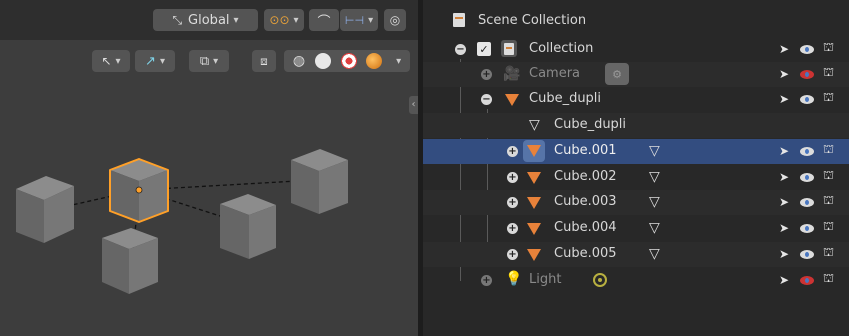 The height and width of the screenshot is (336, 849). I want to click on outliner-row-cube-004: + Cube.004 ▽ ➤ ⛫, so click(636, 228).